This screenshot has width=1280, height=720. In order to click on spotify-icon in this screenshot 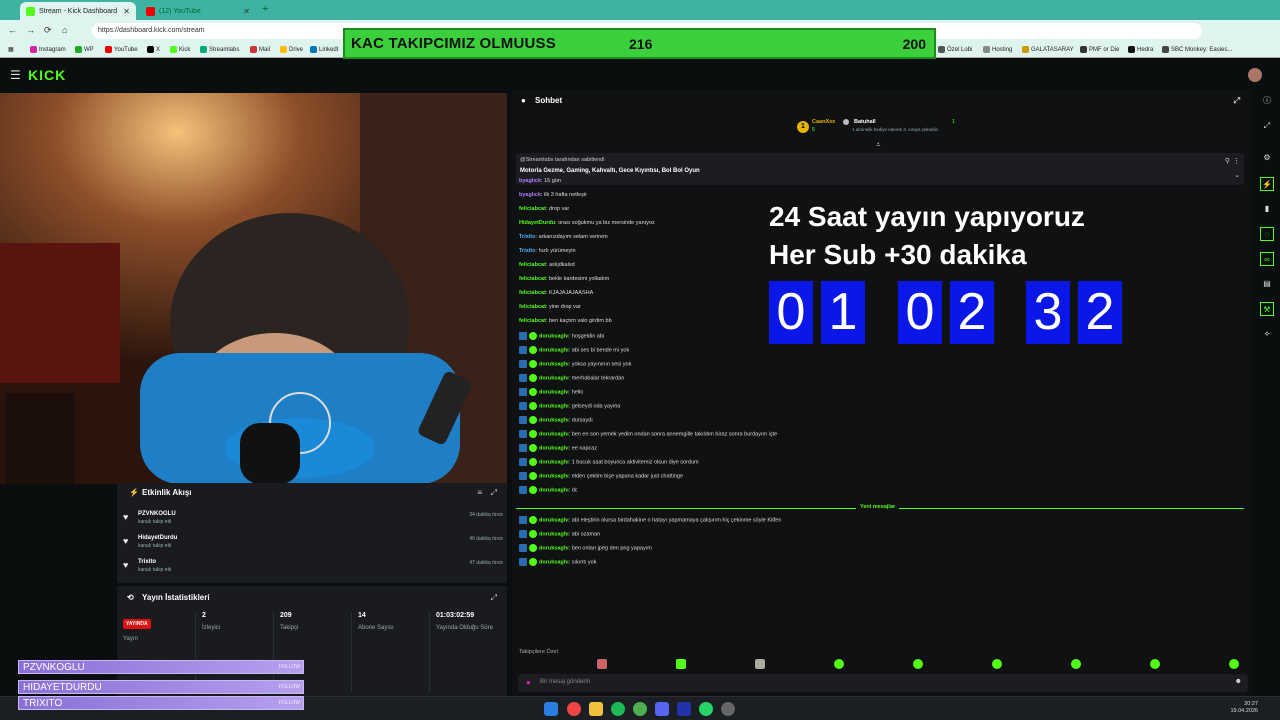, I will do `click(618, 709)`.